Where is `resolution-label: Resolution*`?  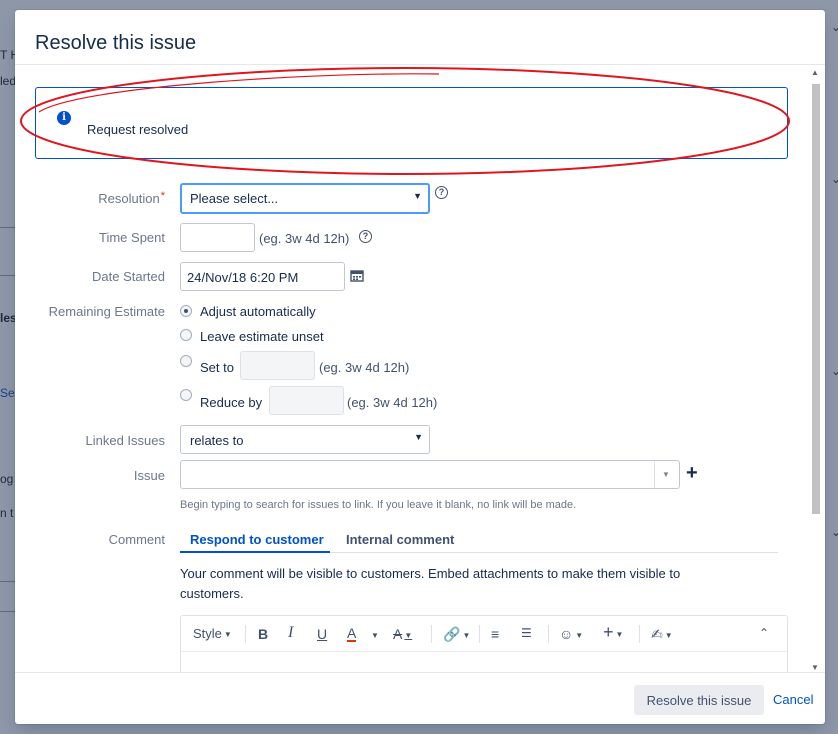 resolution-label: Resolution* is located at coordinates (131, 198).